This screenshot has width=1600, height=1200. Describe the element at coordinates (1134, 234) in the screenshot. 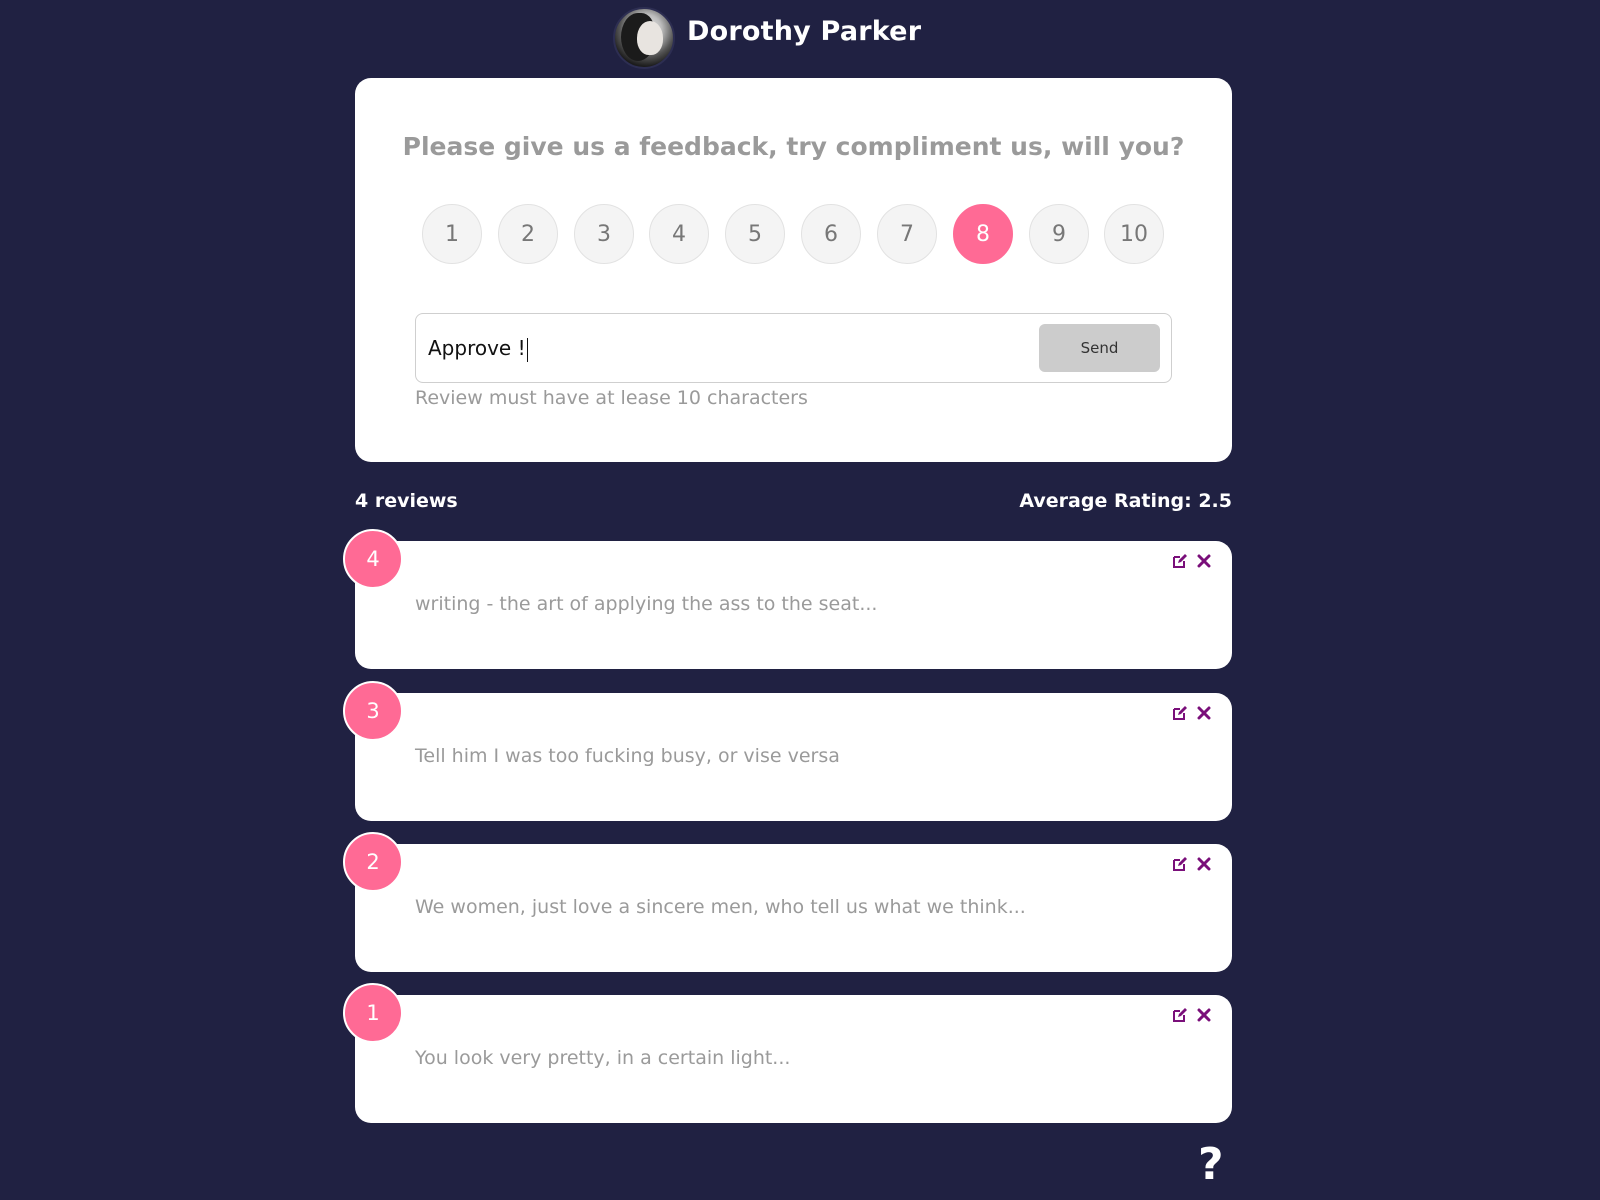

I see `rating-option-10: 10` at that location.